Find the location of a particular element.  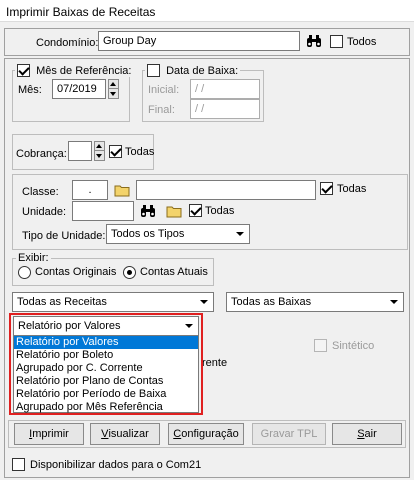

data-baixa-legend: Data de Baixa: is located at coordinates (193, 70).